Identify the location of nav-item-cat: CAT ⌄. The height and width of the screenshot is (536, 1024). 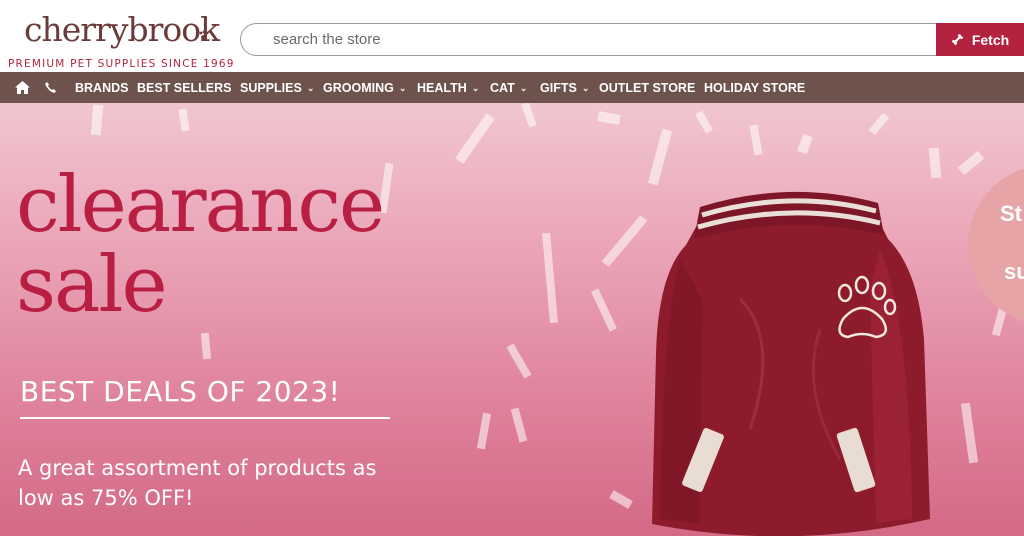
(508, 87).